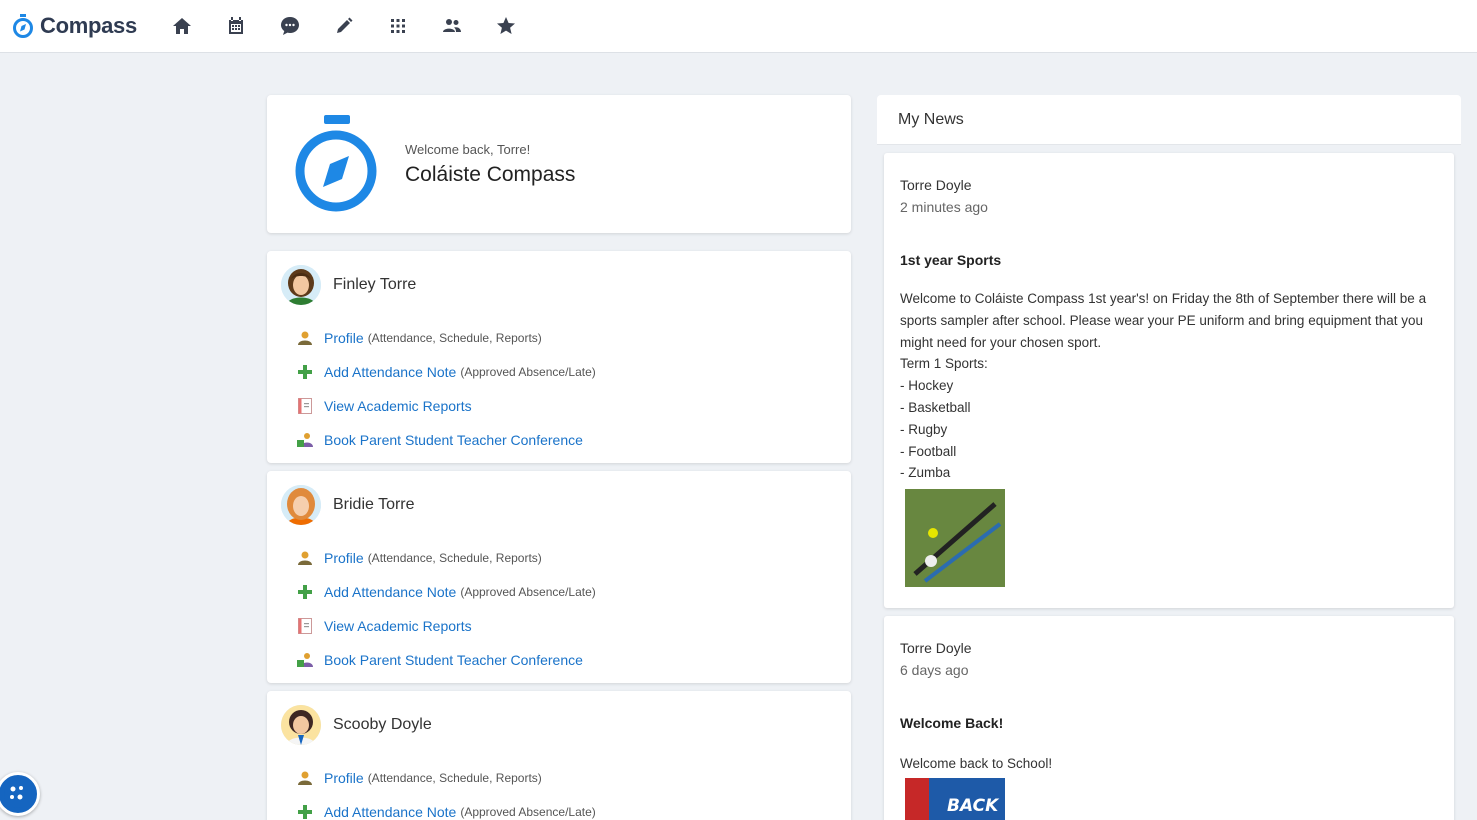  I want to click on news-body-line: - Hockey, so click(927, 386).